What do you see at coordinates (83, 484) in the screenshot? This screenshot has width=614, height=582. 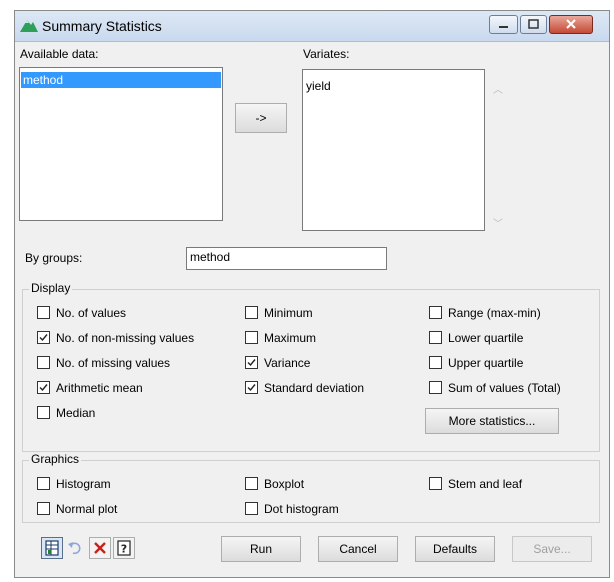 I see `checkbox-label: Histogram` at bounding box center [83, 484].